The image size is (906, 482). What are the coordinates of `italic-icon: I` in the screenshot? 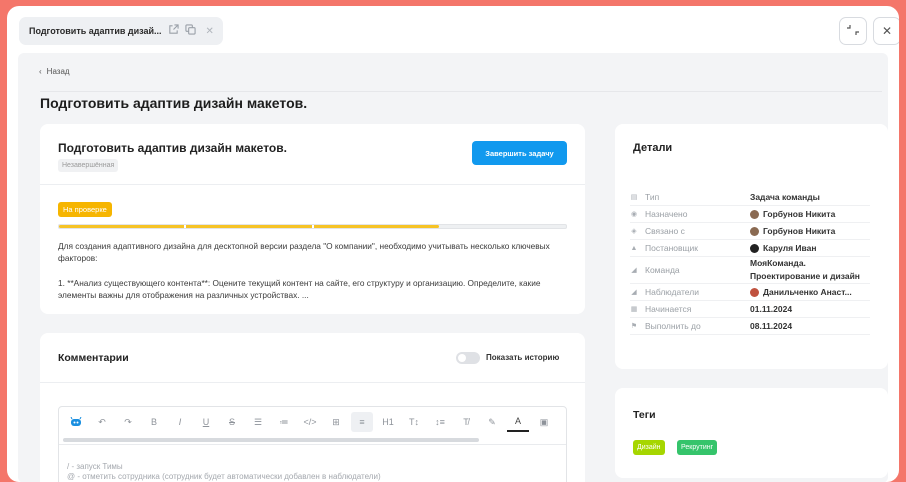 It's located at (180, 422).